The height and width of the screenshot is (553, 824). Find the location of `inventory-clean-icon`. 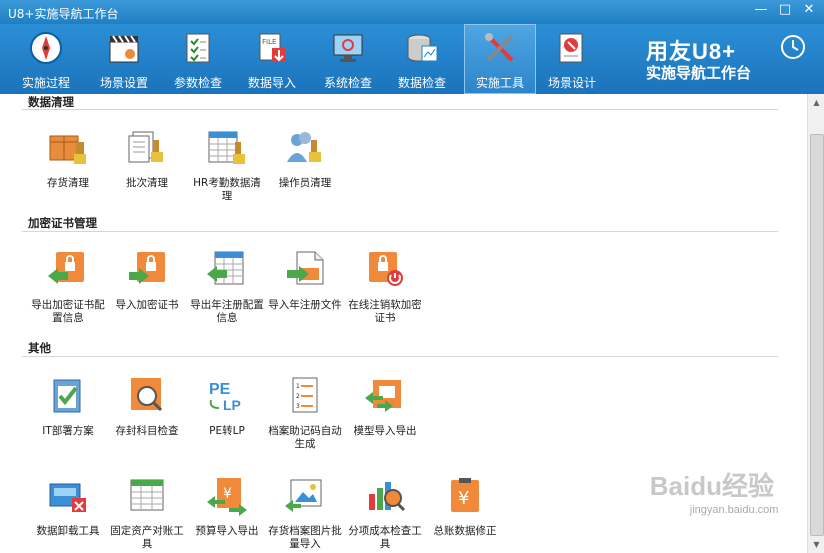

inventory-clean-icon is located at coordinates (67, 149).